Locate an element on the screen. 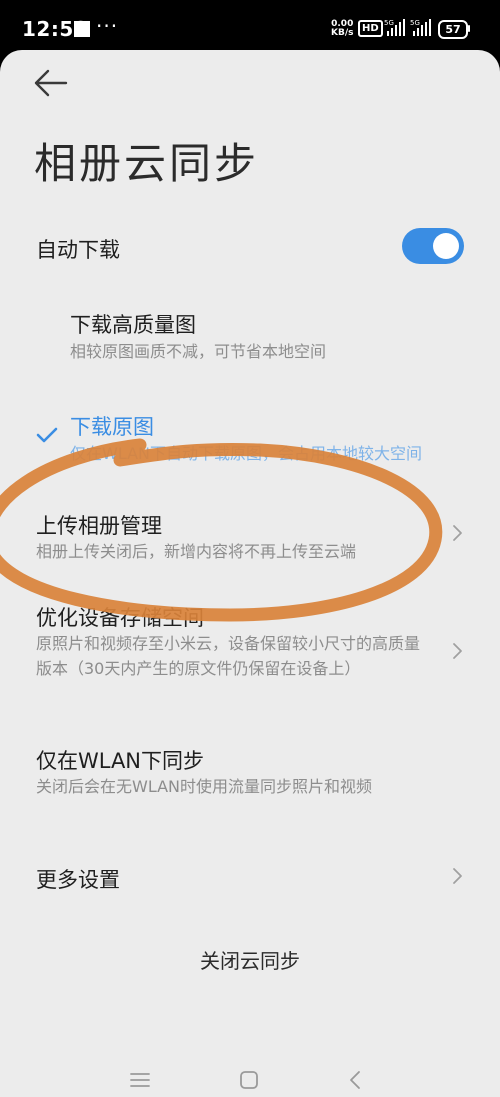  more-settings-row: 更多设置 is located at coordinates (250, 878).